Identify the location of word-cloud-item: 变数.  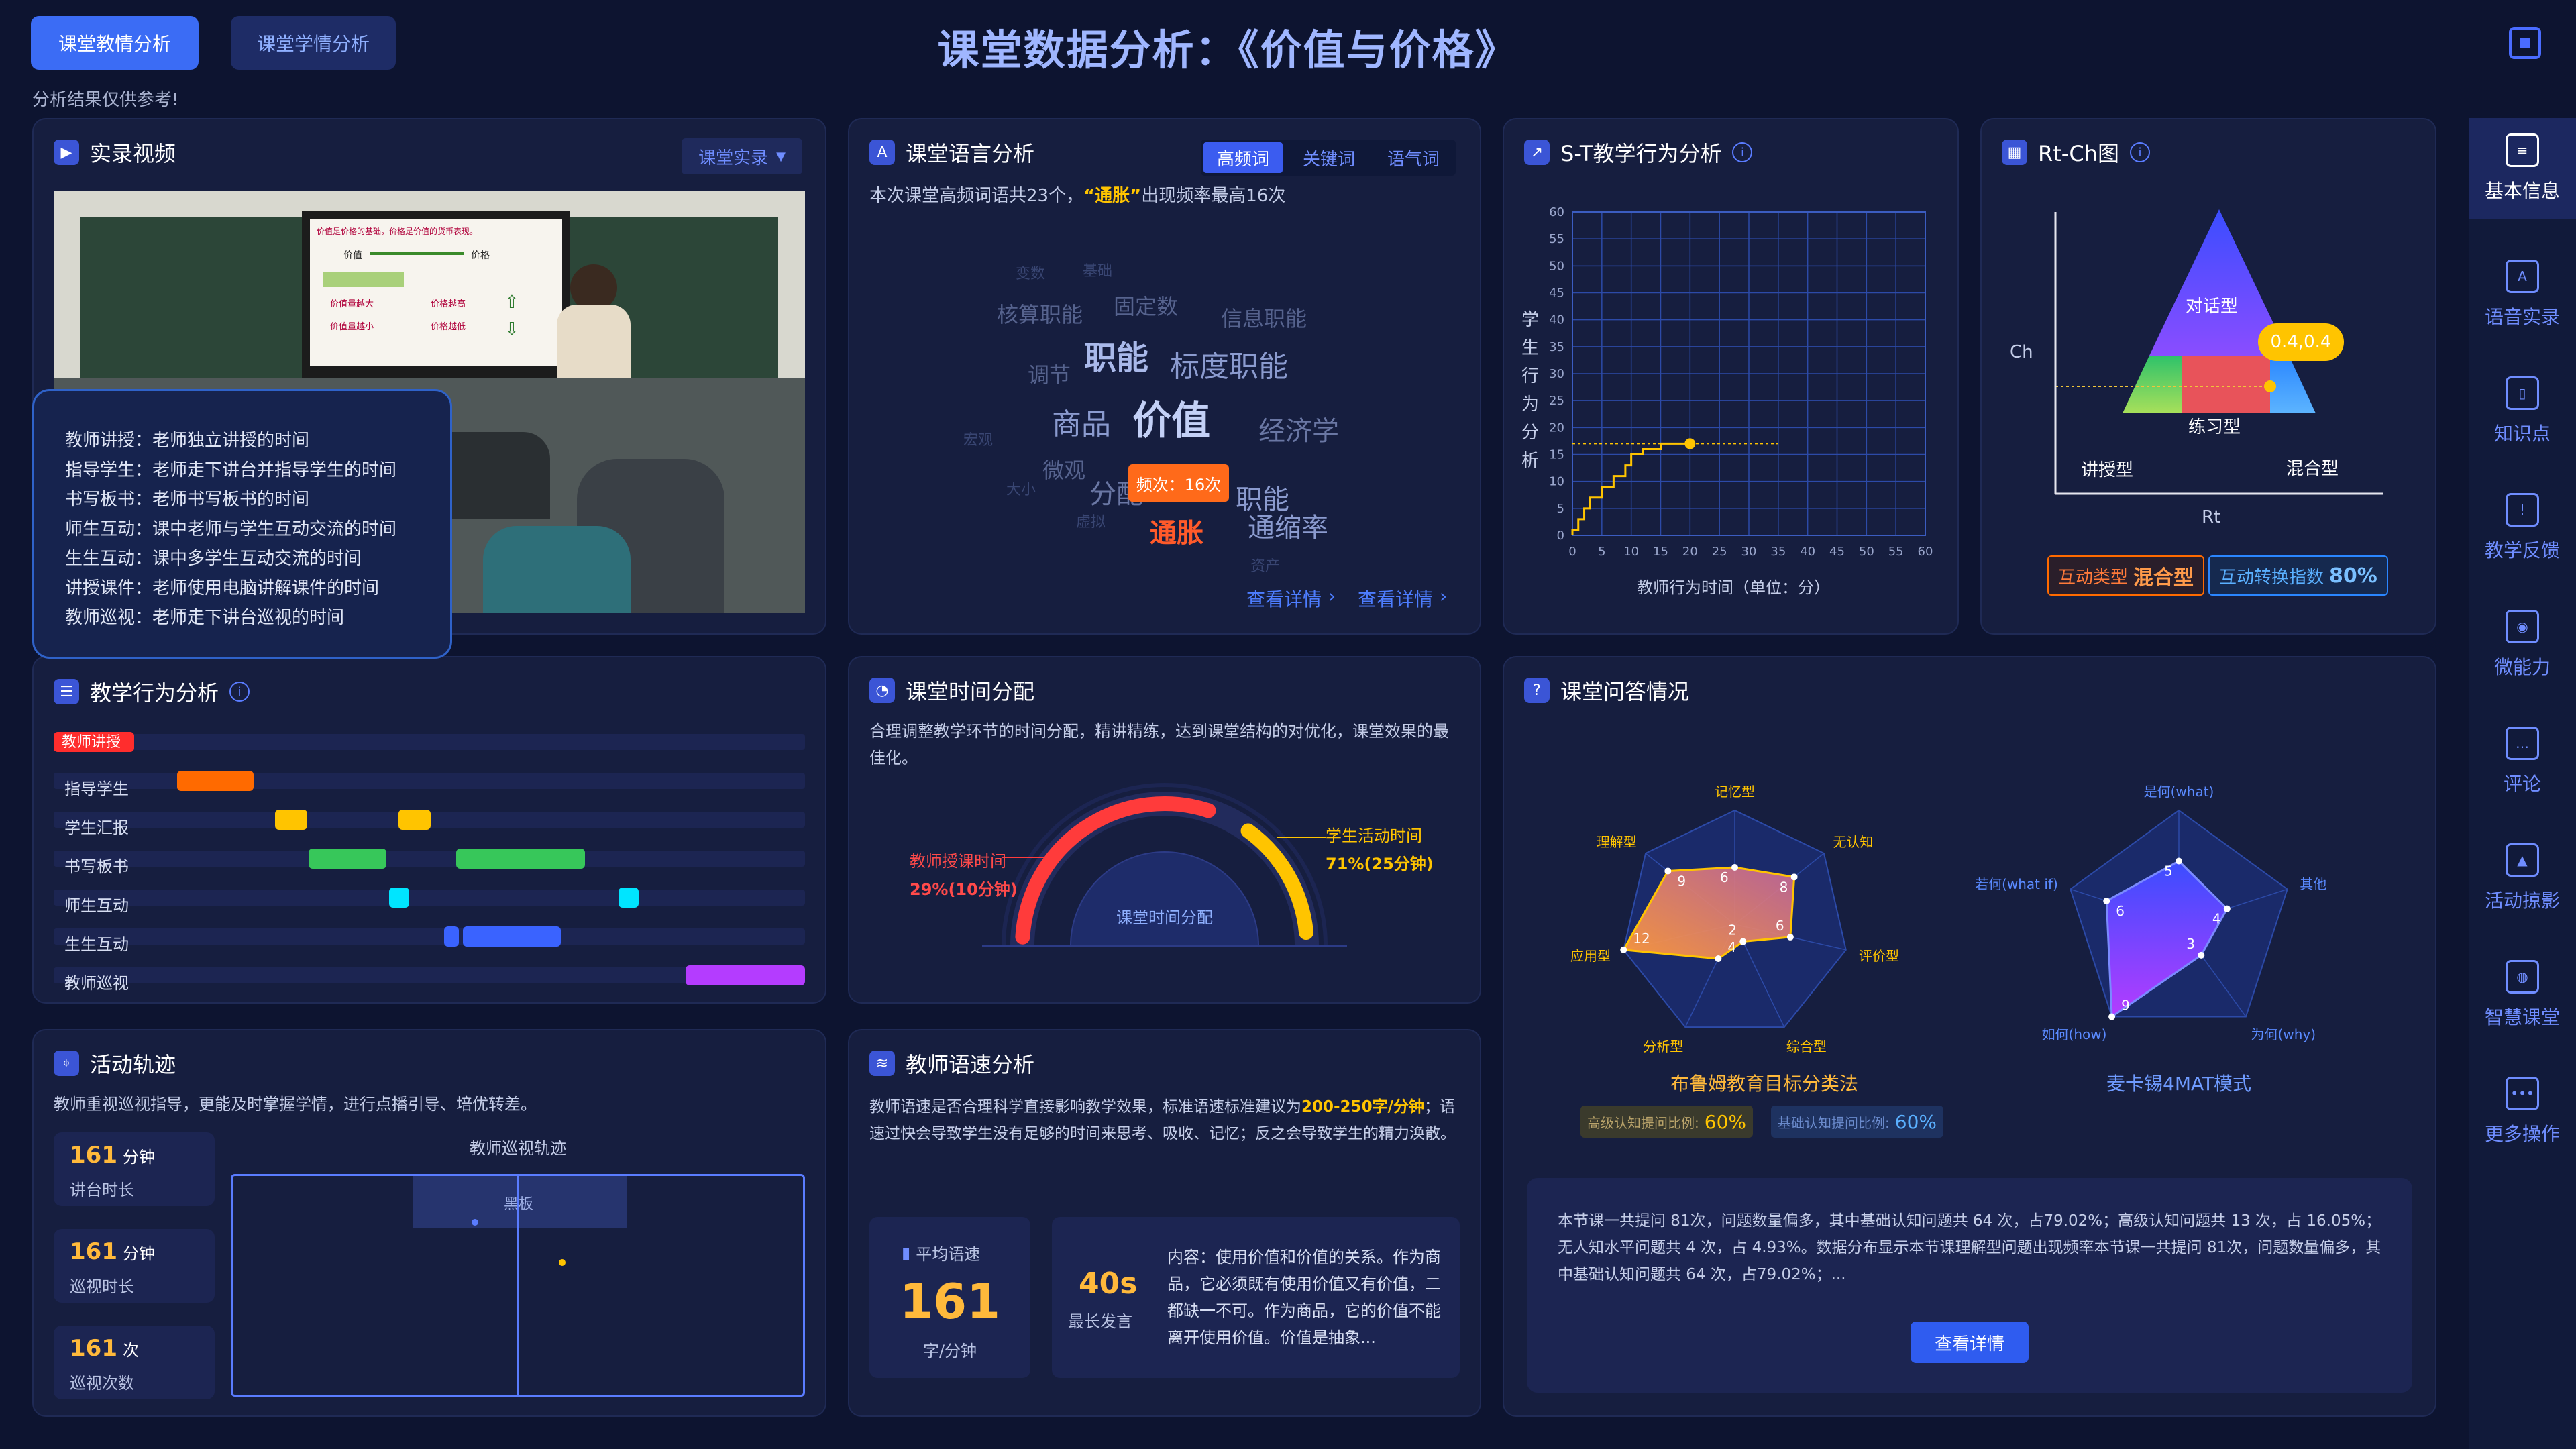
(1030, 272).